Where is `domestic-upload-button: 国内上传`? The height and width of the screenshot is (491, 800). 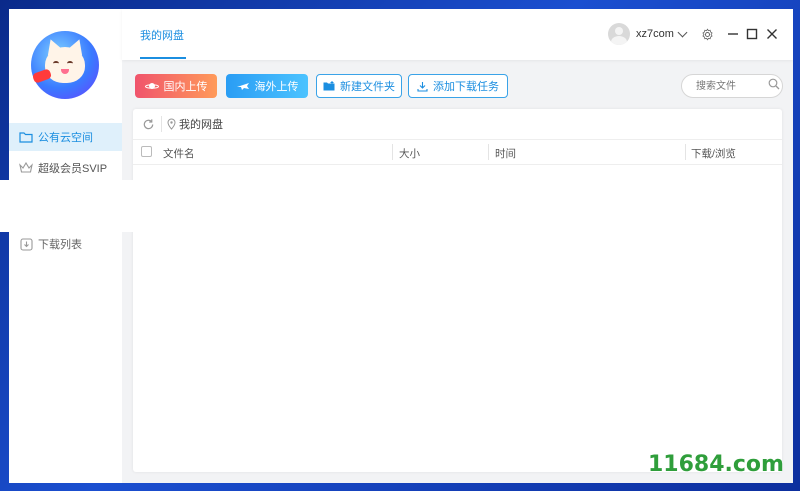 domestic-upload-button: 国内上传 is located at coordinates (176, 86).